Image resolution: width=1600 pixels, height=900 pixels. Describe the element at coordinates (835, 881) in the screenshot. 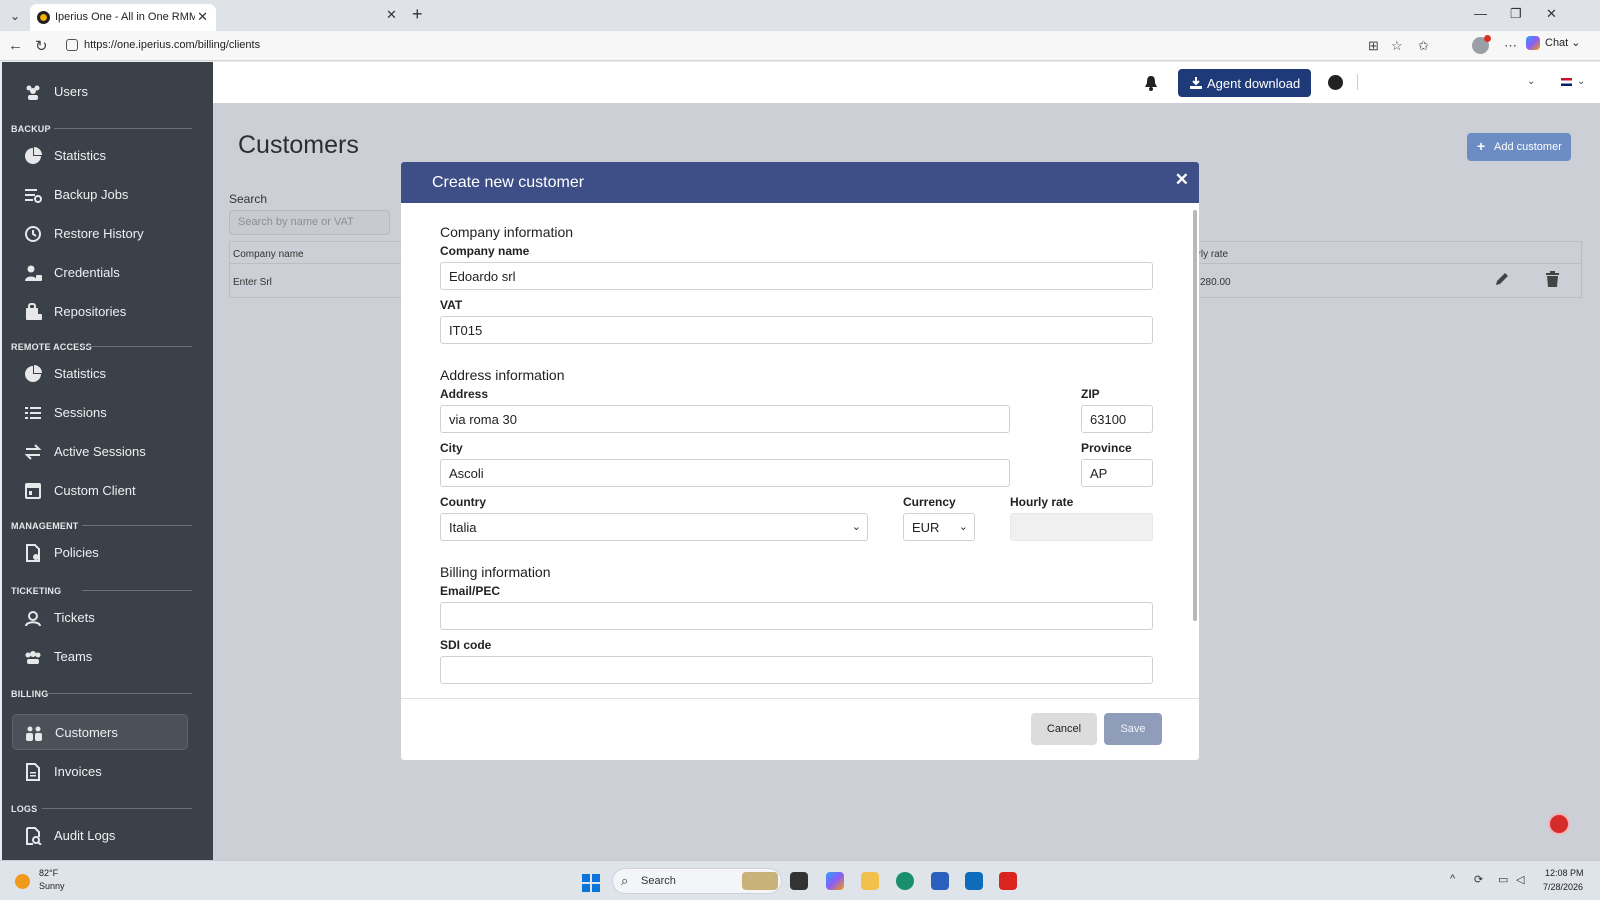

I see `copilot-app-icon` at that location.